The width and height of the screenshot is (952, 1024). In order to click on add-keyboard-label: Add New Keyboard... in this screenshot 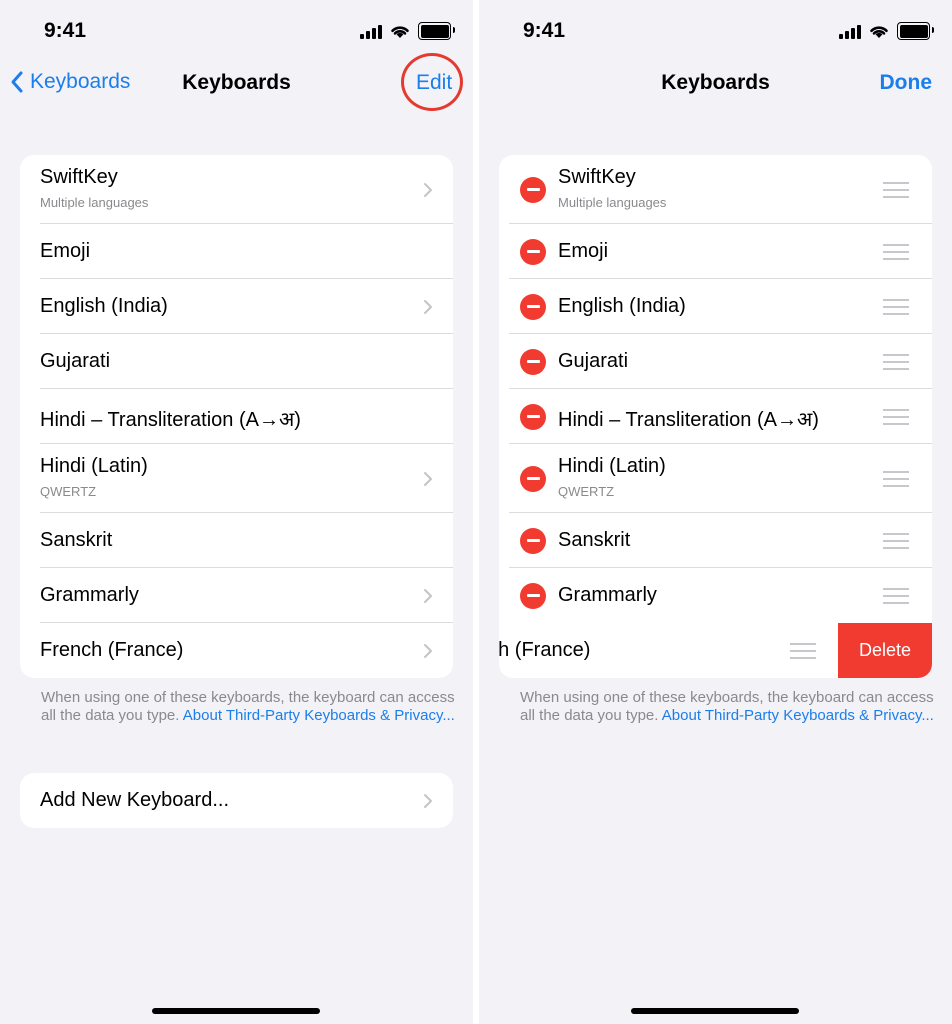, I will do `click(134, 800)`.